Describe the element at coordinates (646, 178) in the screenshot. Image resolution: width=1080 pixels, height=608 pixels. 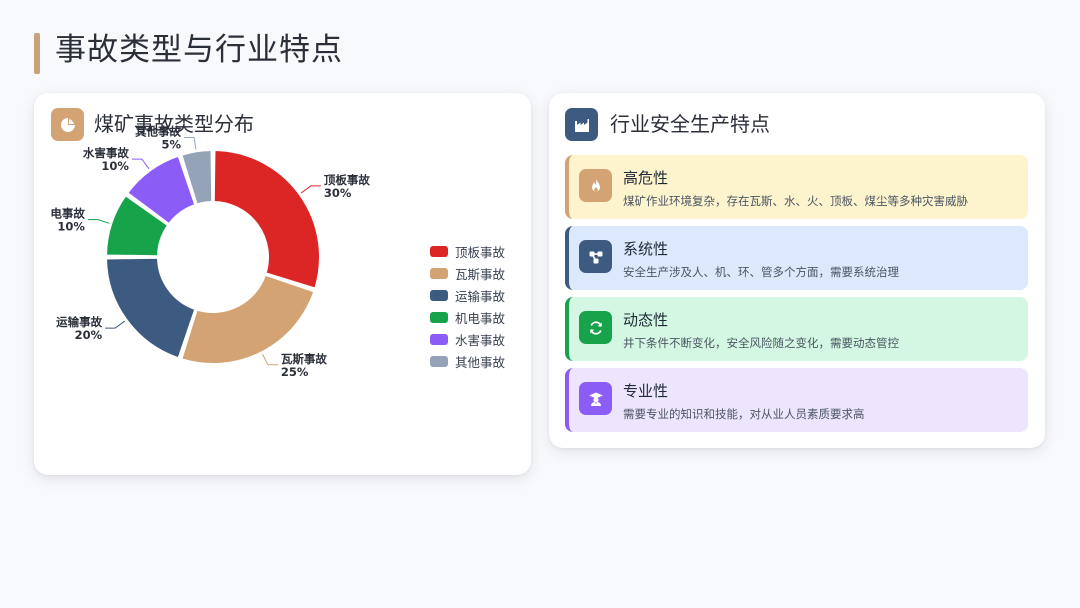
I see `feature-title: 高危性` at that location.